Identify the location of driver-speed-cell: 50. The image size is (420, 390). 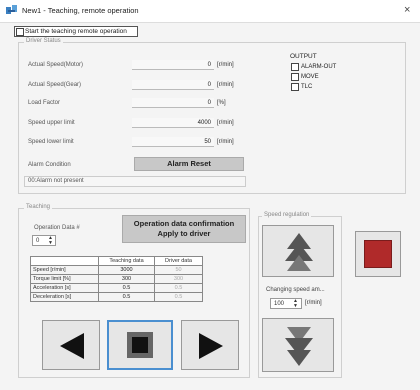
(178, 270).